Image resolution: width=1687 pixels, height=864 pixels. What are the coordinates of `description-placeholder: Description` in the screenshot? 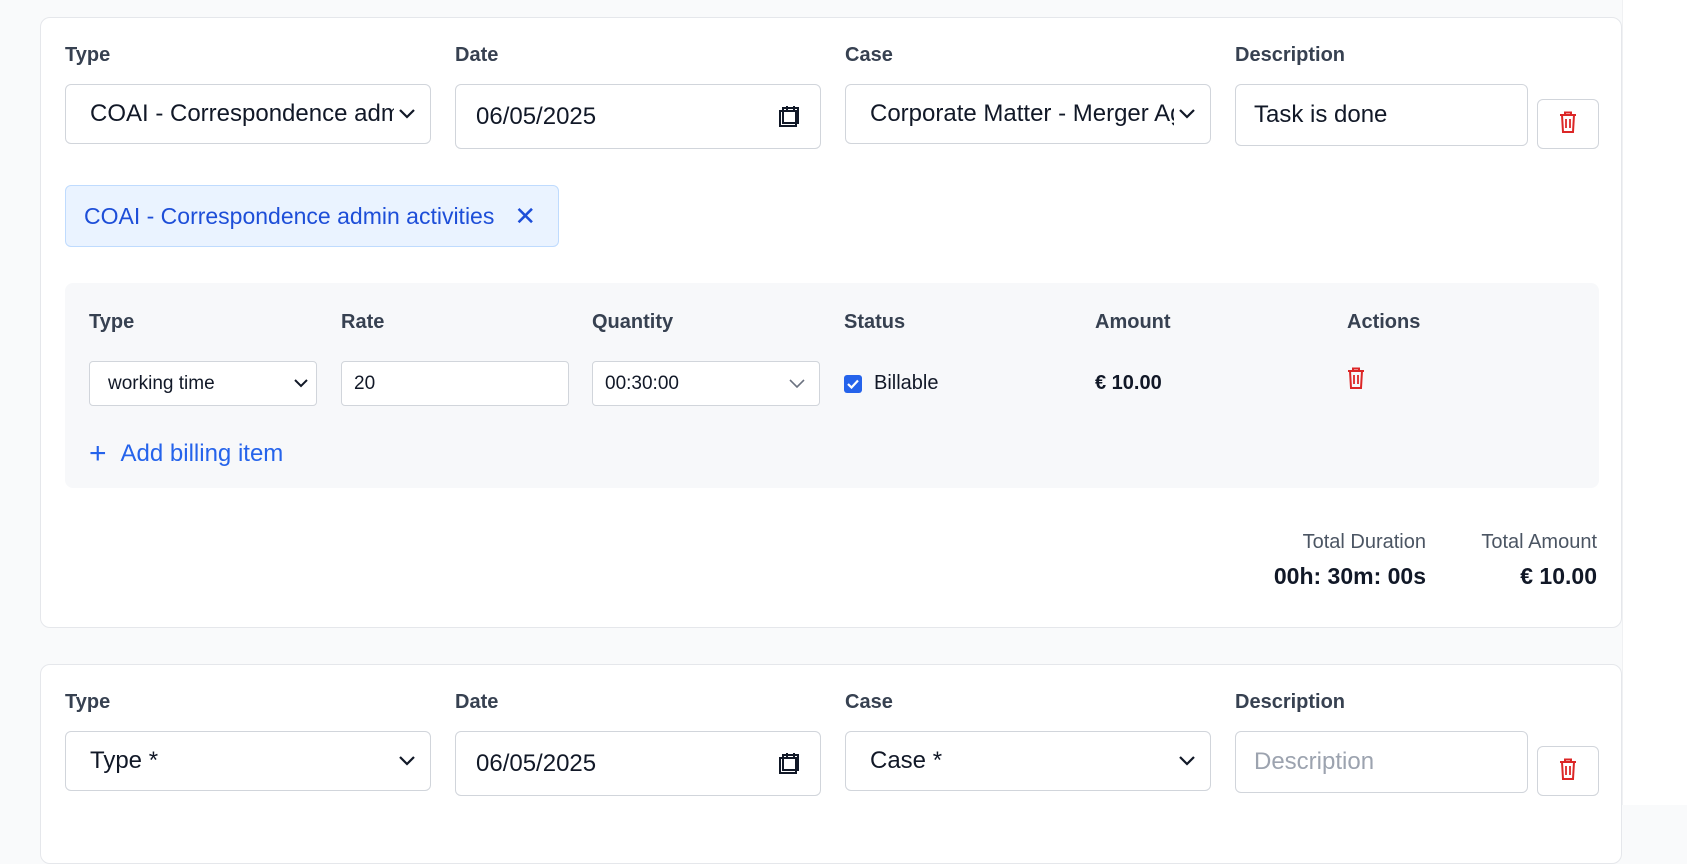 It's located at (1314, 761).